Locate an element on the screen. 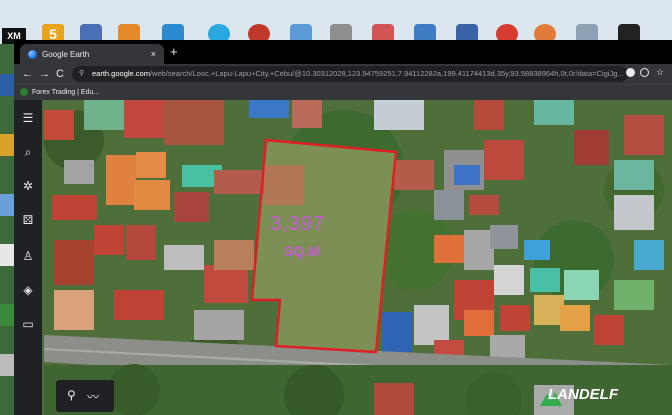  google-lens-icon is located at coordinates (630, 72).